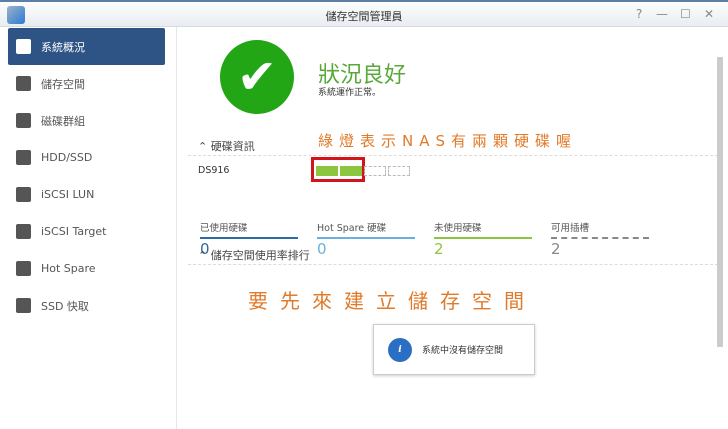 The width and height of the screenshot is (728, 429). What do you see at coordinates (720, 202) in the screenshot?
I see `scrollbar` at bounding box center [720, 202].